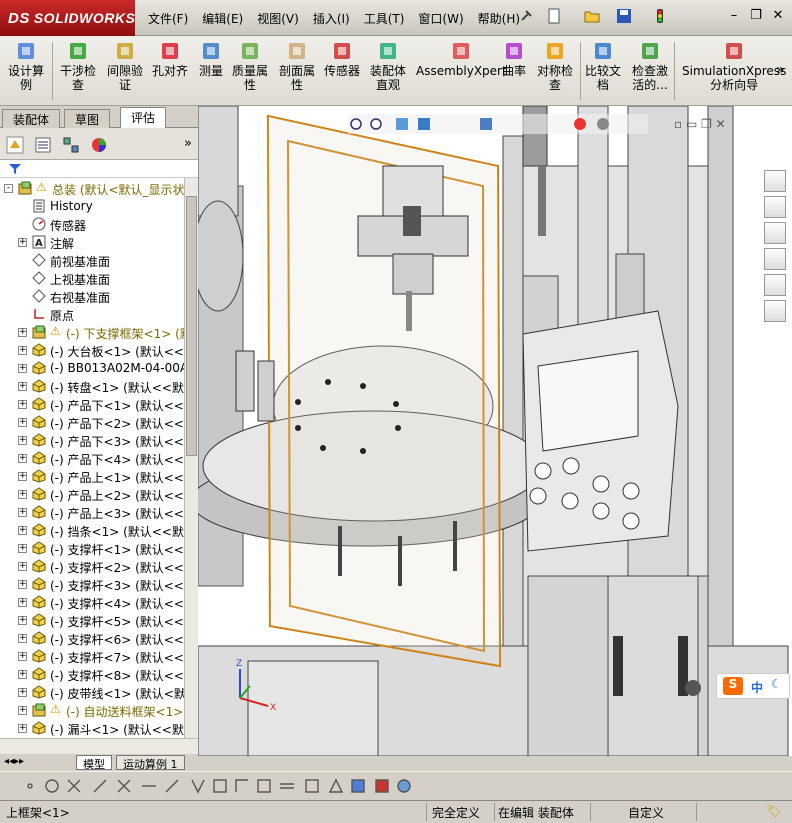 The width and height of the screenshot is (792, 823). I want to click on command-button-10: 曲率, so click(514, 59).